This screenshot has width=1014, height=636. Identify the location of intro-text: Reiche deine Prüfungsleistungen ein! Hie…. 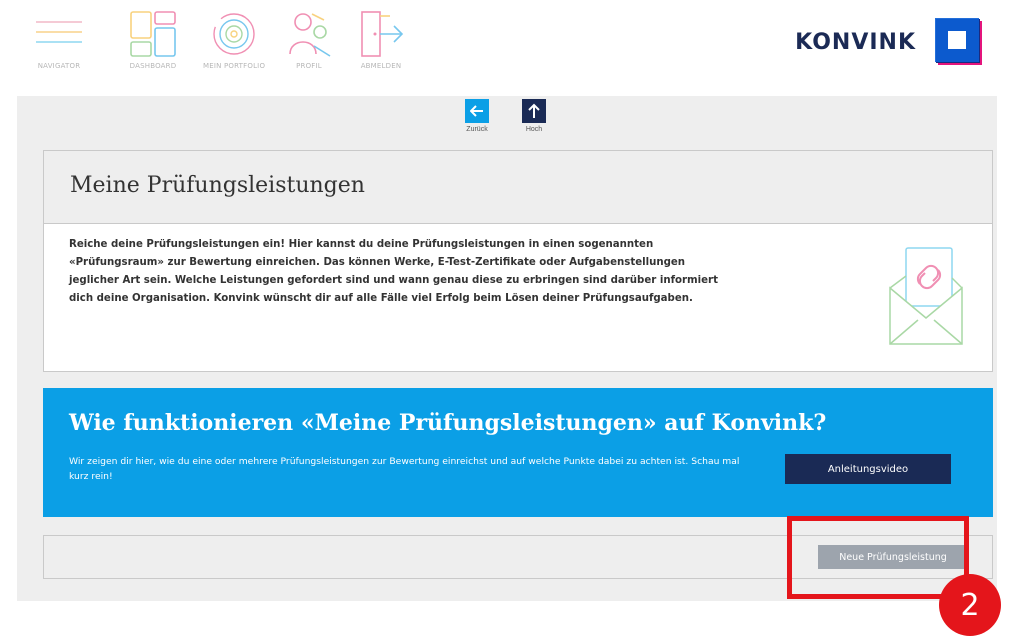
(393, 271).